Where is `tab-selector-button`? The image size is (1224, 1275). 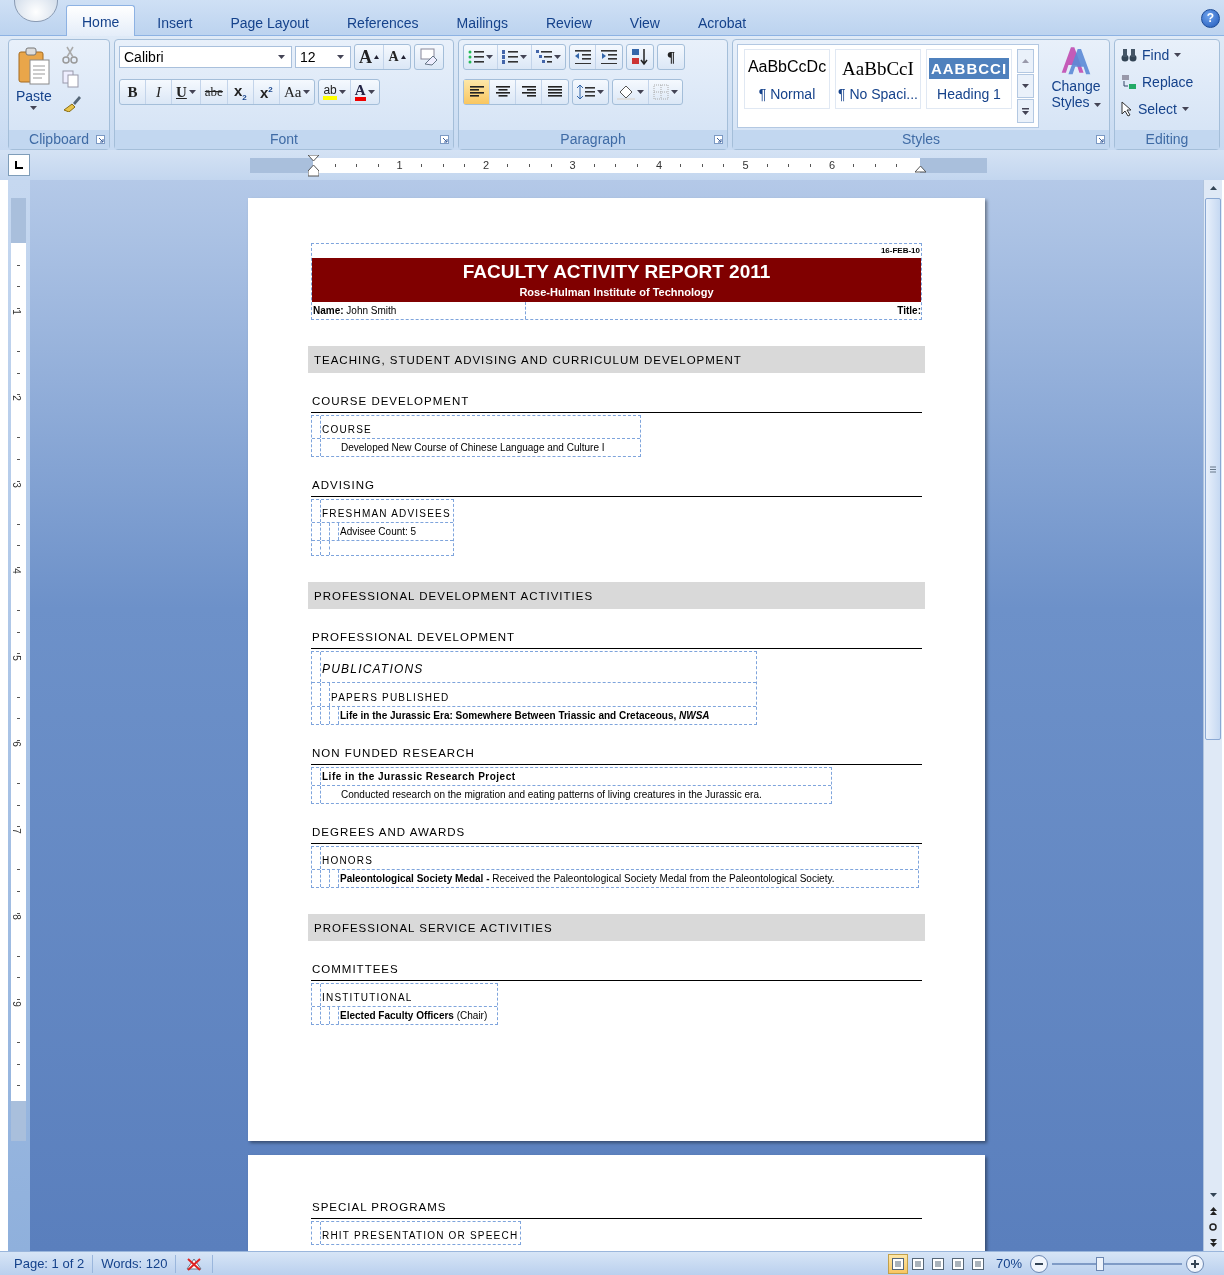
tab-selector-button is located at coordinates (19, 165).